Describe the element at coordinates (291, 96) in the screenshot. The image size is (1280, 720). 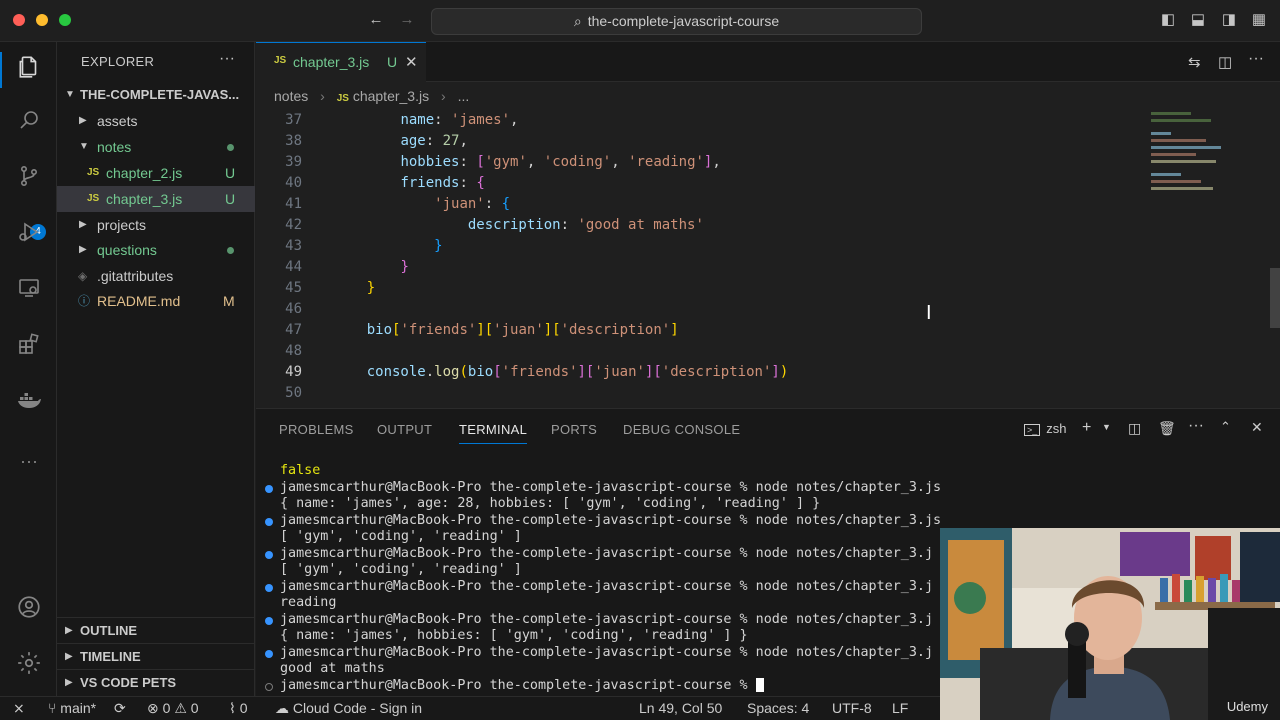
I see `breadcrumb-item: notes` at that location.